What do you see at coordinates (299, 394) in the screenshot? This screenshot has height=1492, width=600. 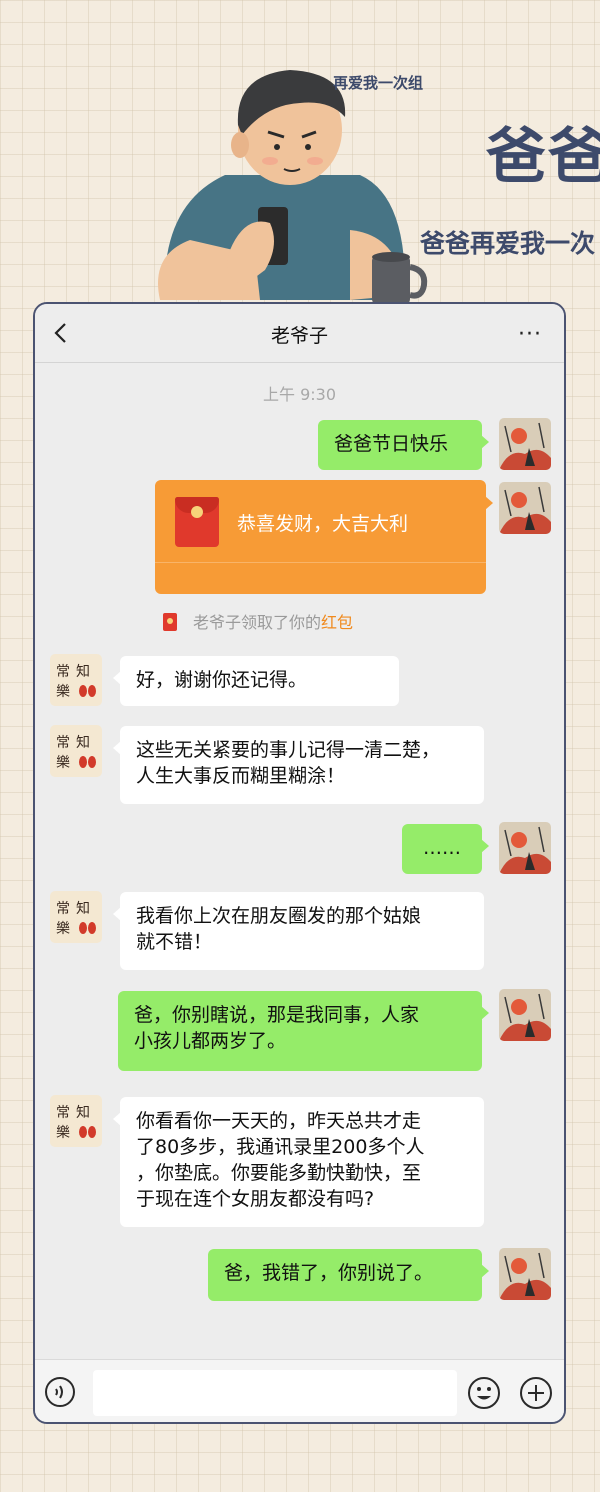 I see `timestamp: 上午 9:30` at bounding box center [299, 394].